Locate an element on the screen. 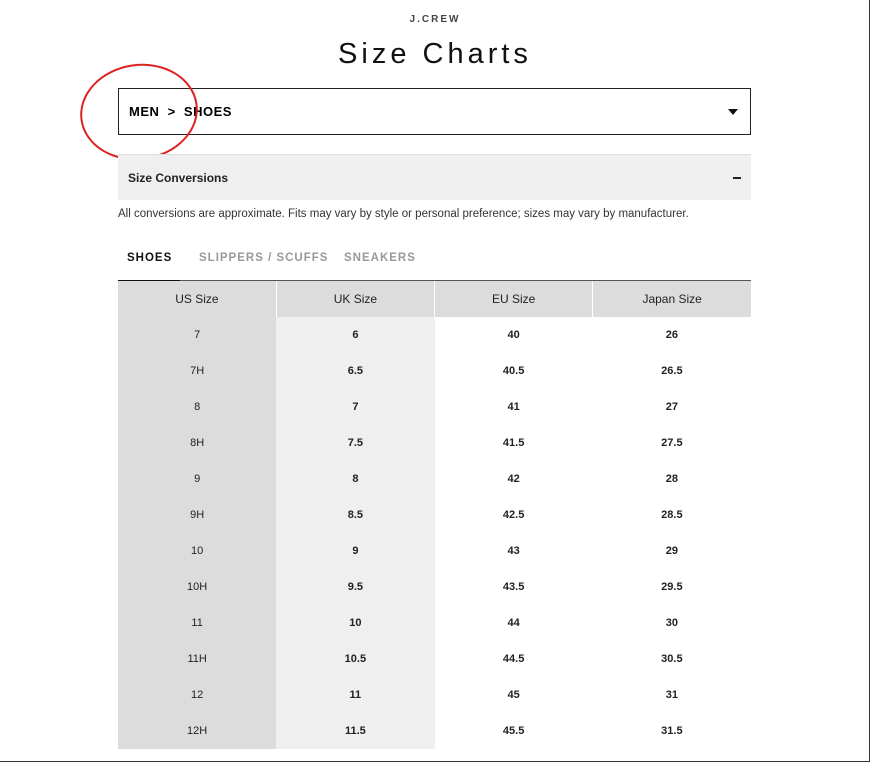 This screenshot has width=870, height=762. cell-japan-size: 26 is located at coordinates (671, 335).